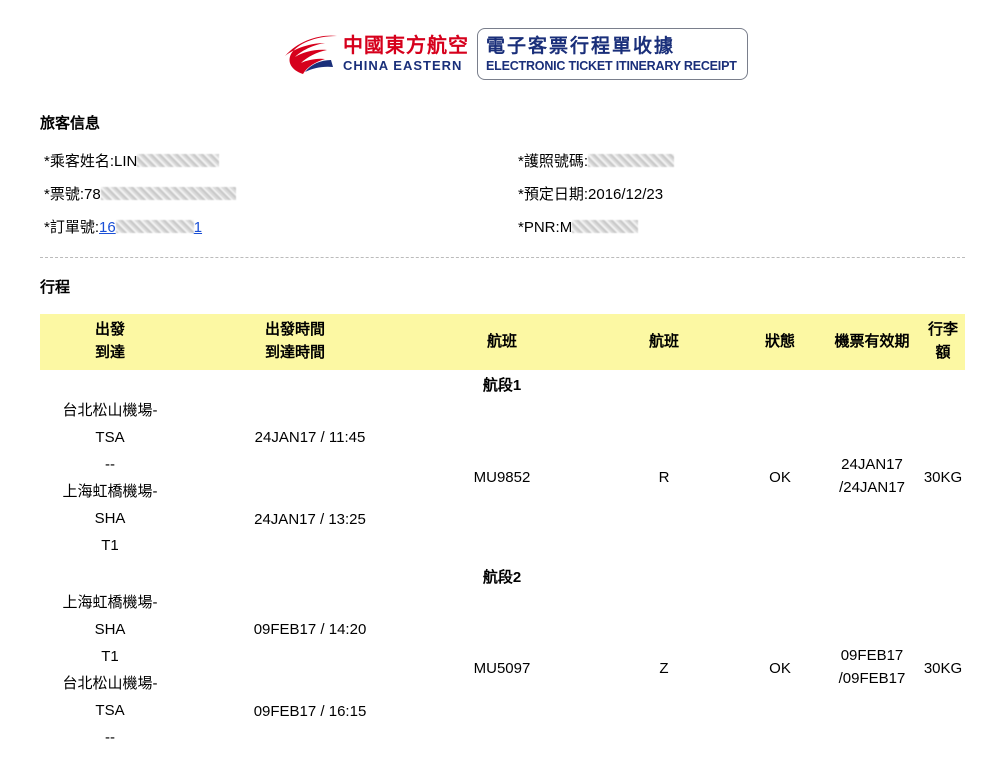 The height and width of the screenshot is (758, 1000). I want to click on segment-1-from-terminal: --, so click(110, 464).